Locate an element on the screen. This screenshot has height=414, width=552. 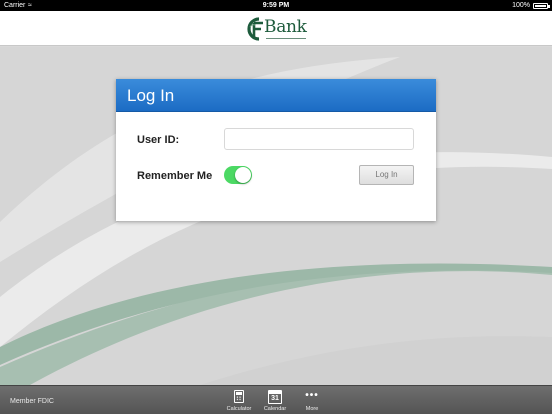
app-header: Bank is located at coordinates (276, 28).